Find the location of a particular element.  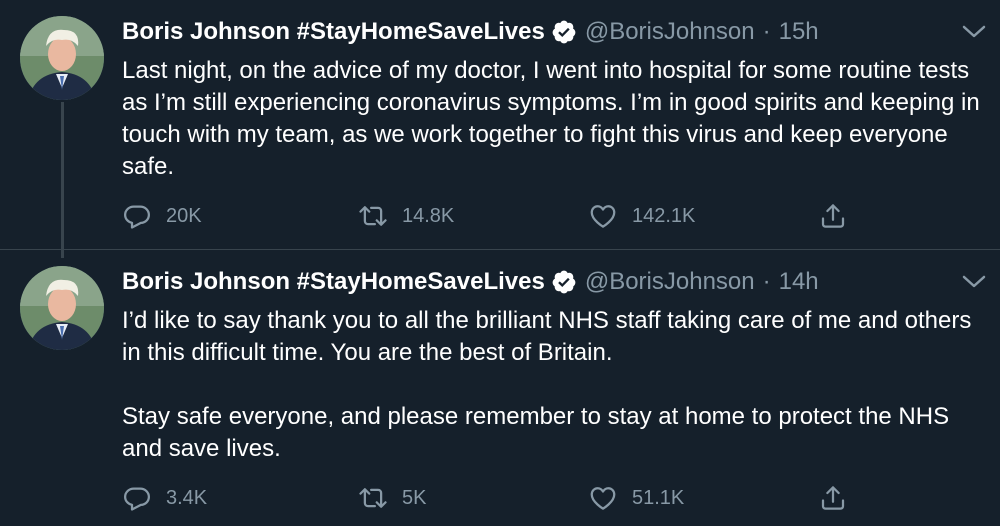

retweet-button: 14.8K is located at coordinates (406, 216).